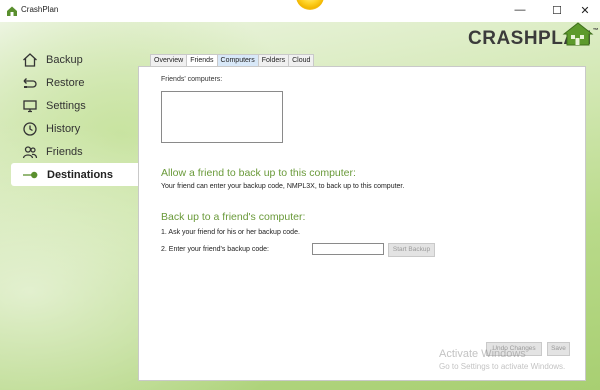  I want to click on clock-icon, so click(30, 129).